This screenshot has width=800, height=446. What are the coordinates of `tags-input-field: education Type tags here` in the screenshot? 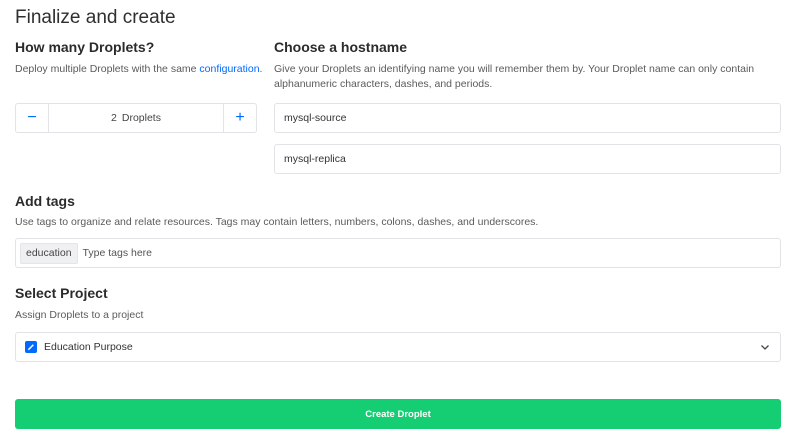 It's located at (398, 253).